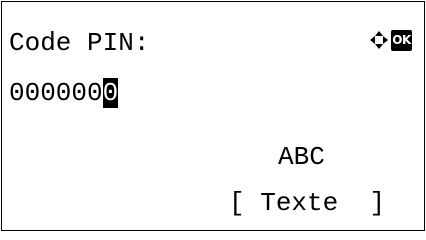 This screenshot has height=240, width=426. What do you see at coordinates (390, 40) in the screenshot?
I see `navigation-hint: OK` at bounding box center [390, 40].